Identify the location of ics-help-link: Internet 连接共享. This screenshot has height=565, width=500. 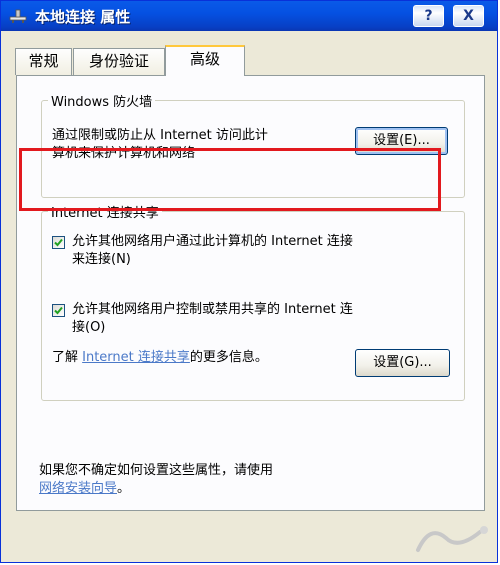
(136, 357).